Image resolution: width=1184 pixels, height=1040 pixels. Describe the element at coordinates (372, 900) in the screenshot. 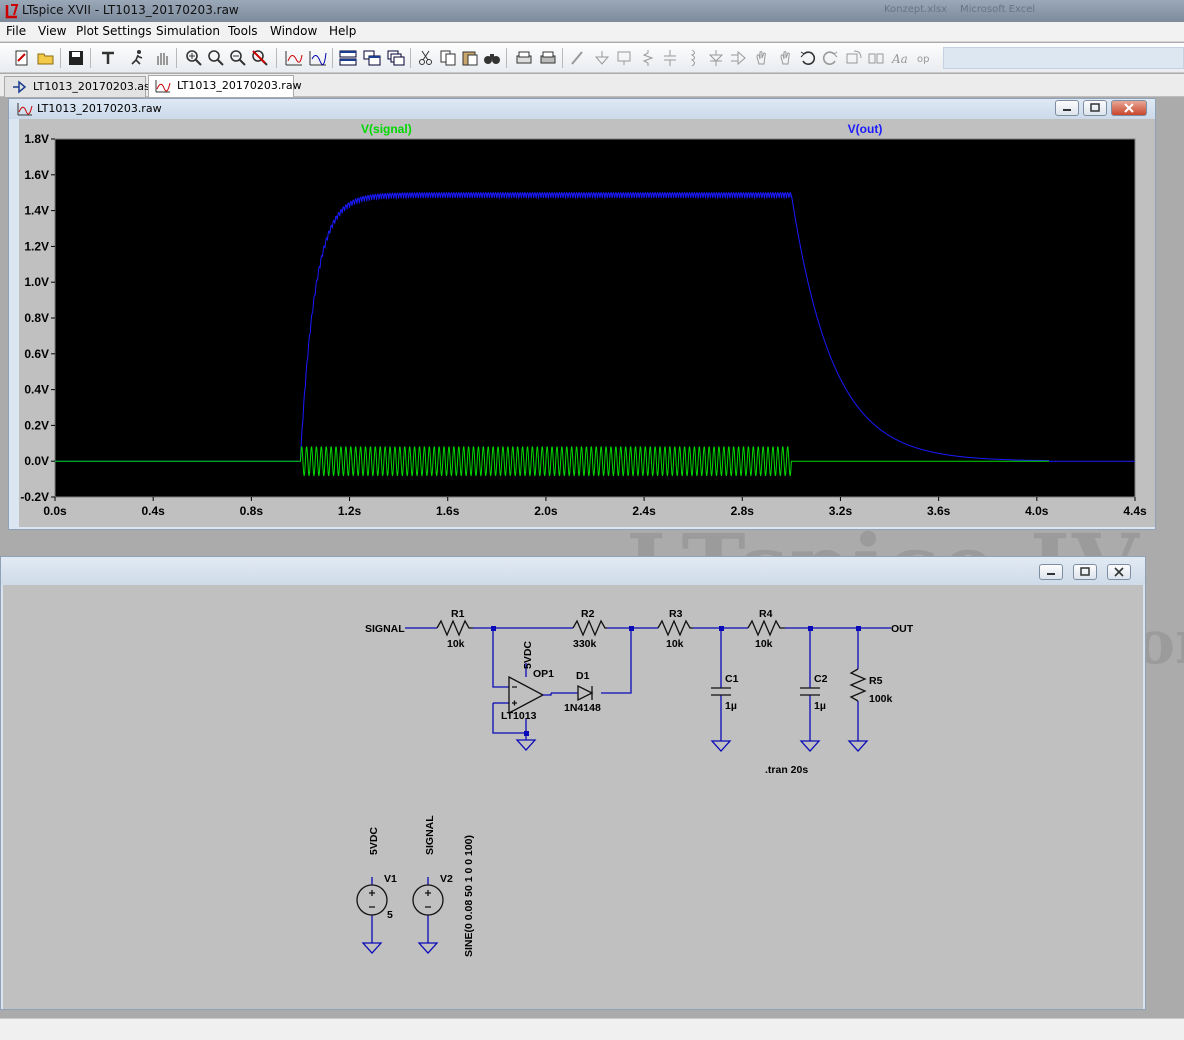

I see `voltage-source-v1-symbol` at that location.